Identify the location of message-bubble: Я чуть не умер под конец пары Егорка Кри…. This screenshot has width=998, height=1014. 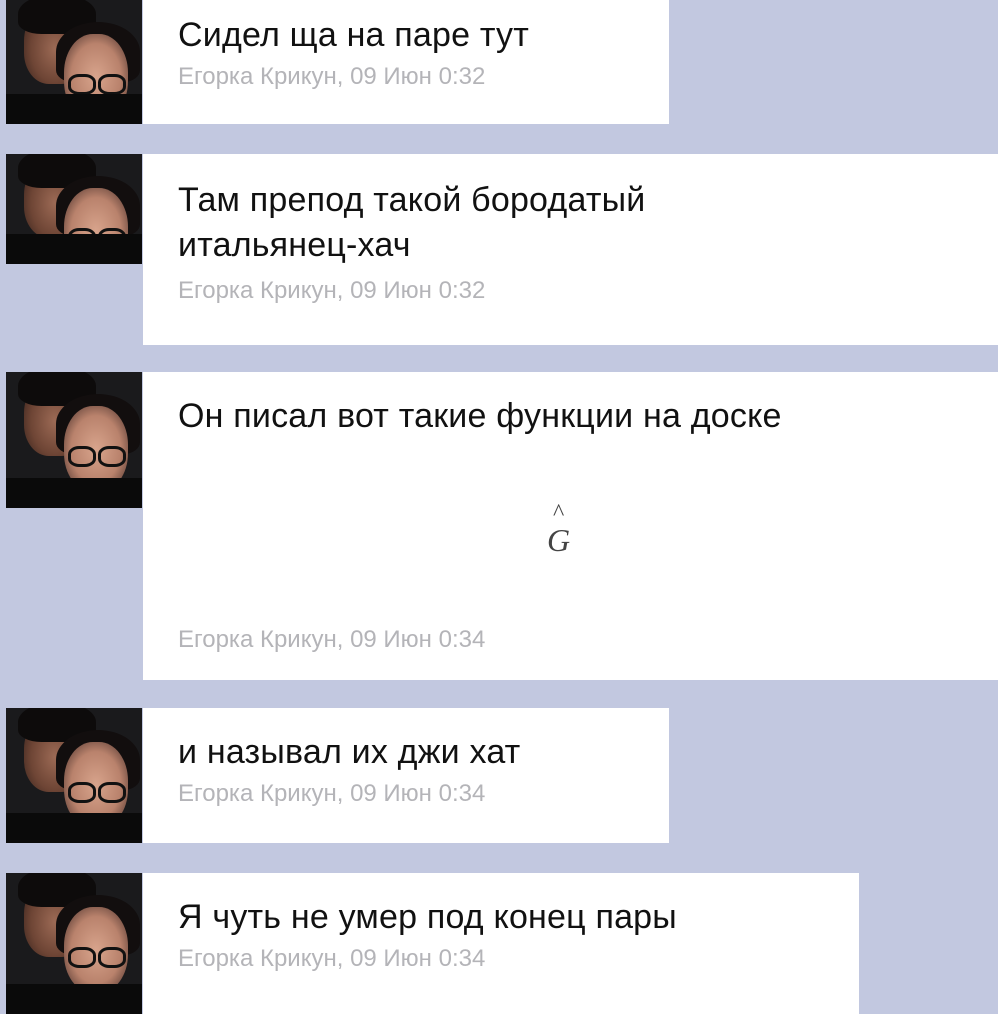
(501, 943).